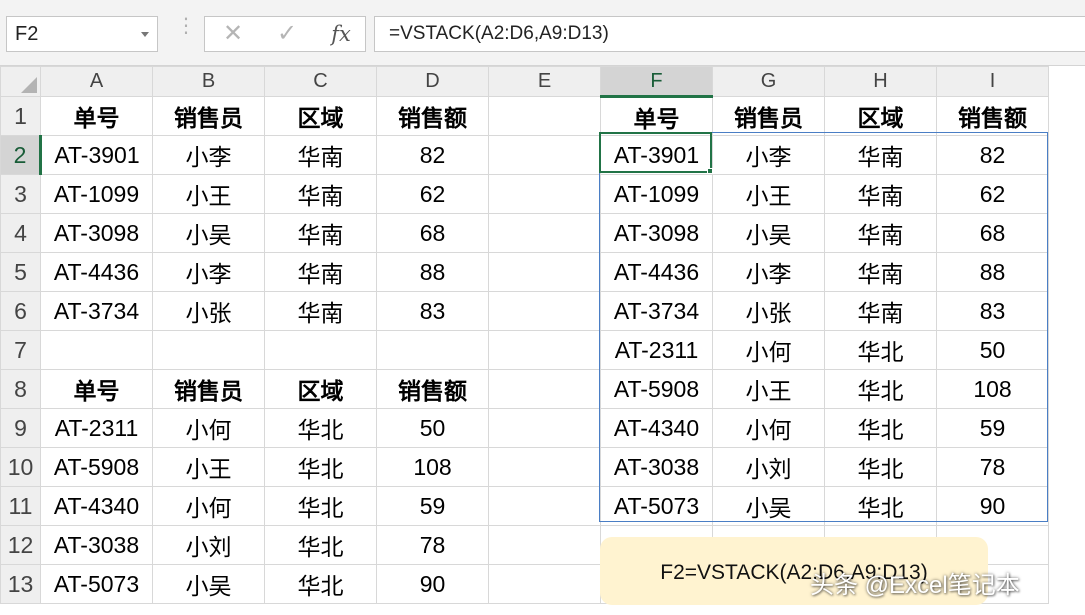 The height and width of the screenshot is (615, 1085). Describe the element at coordinates (432, 194) in the screenshot. I see `cell-d3: 62` at that location.